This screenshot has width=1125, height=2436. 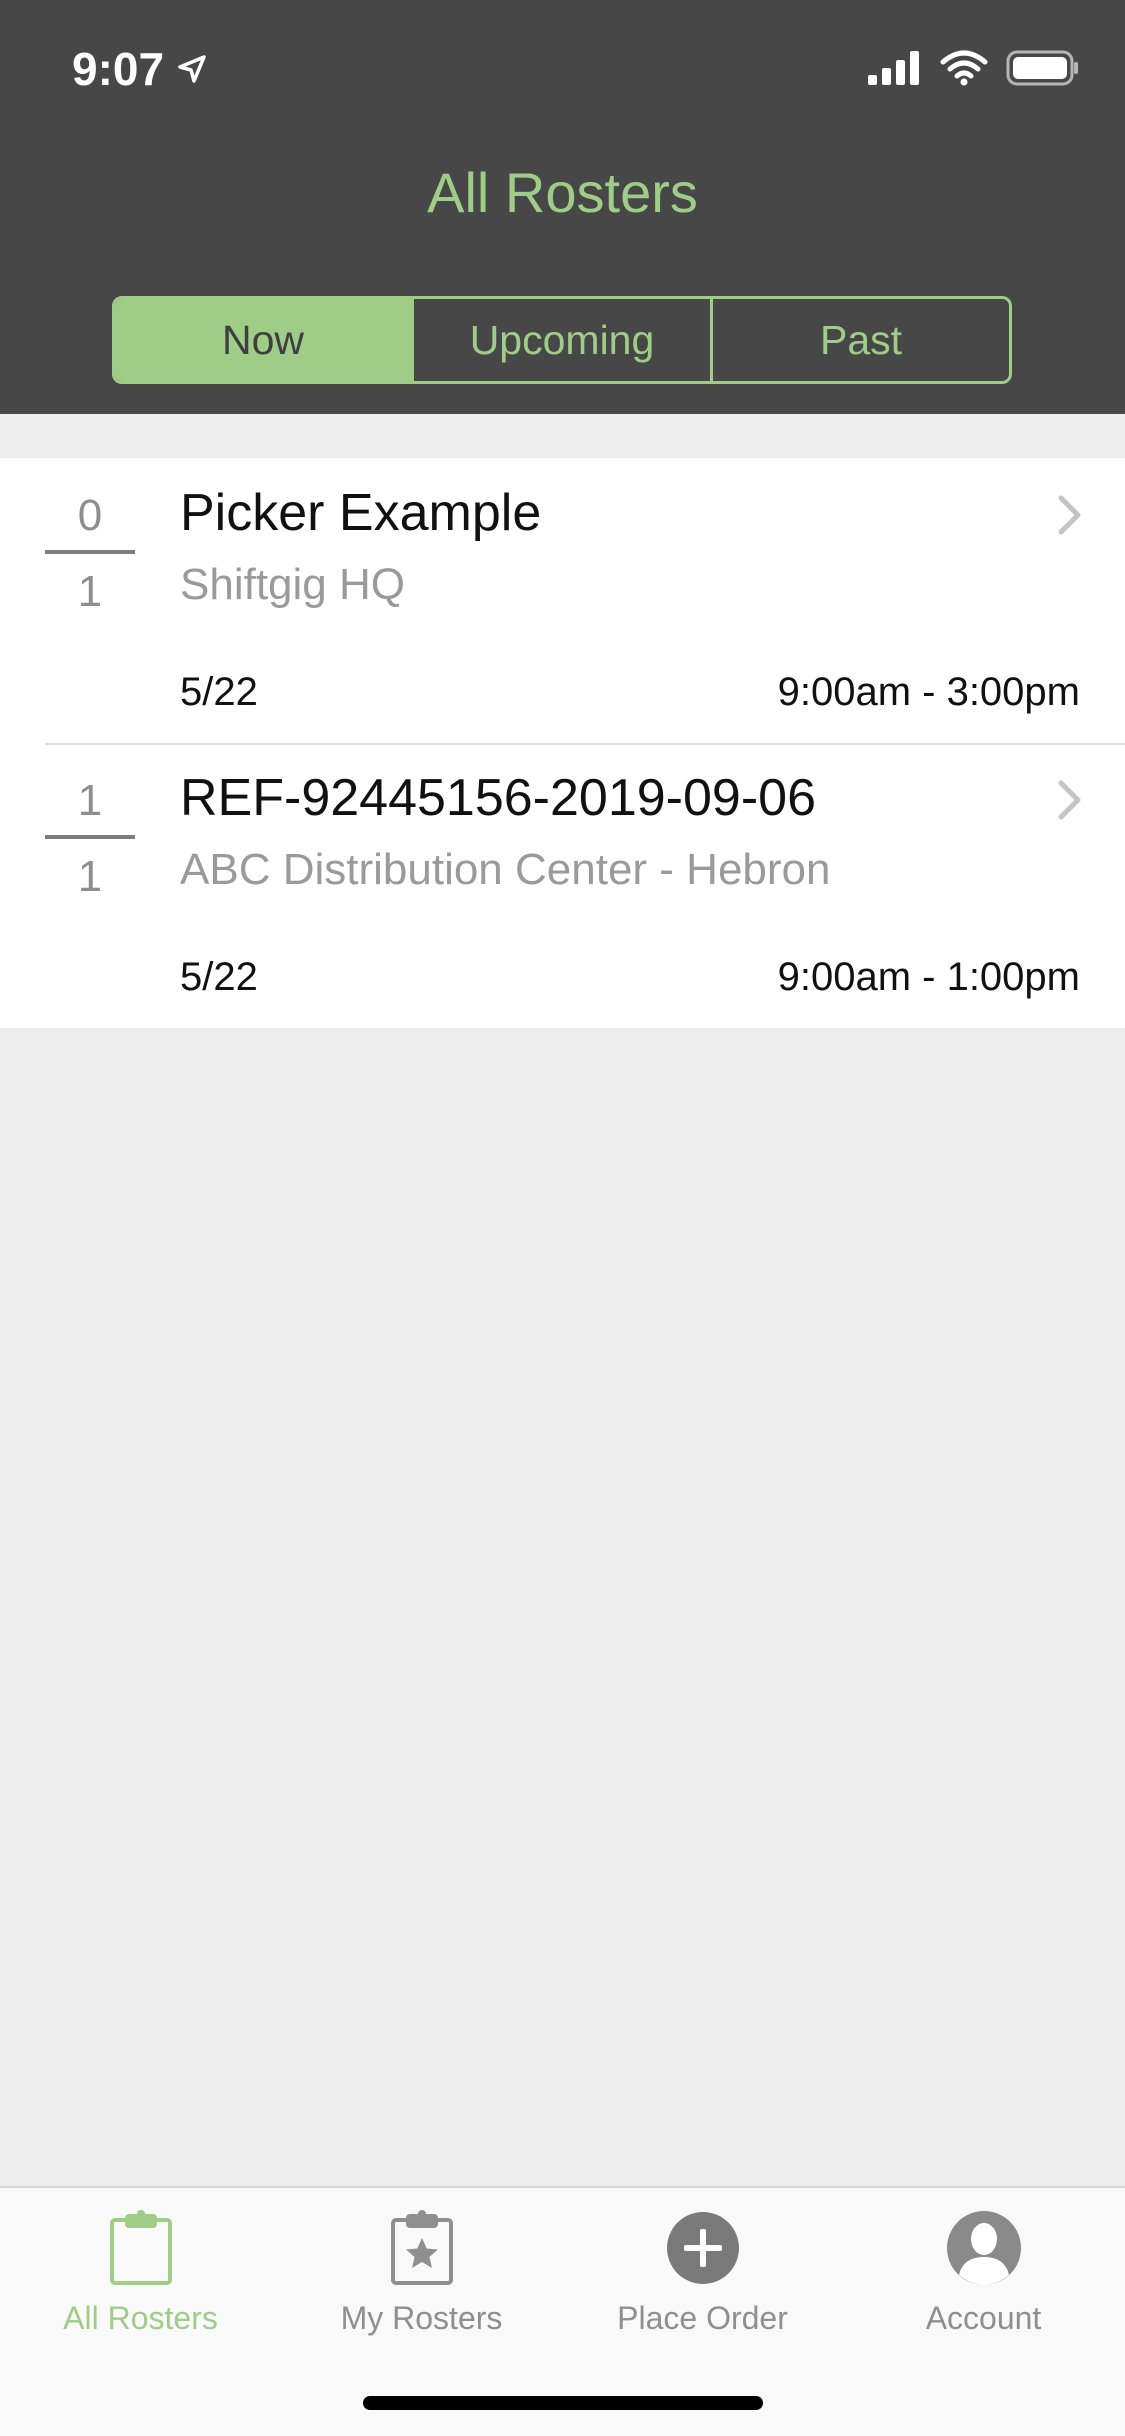 I want to click on roster-time: 9:00am - 3:00pm, so click(x=928, y=692).